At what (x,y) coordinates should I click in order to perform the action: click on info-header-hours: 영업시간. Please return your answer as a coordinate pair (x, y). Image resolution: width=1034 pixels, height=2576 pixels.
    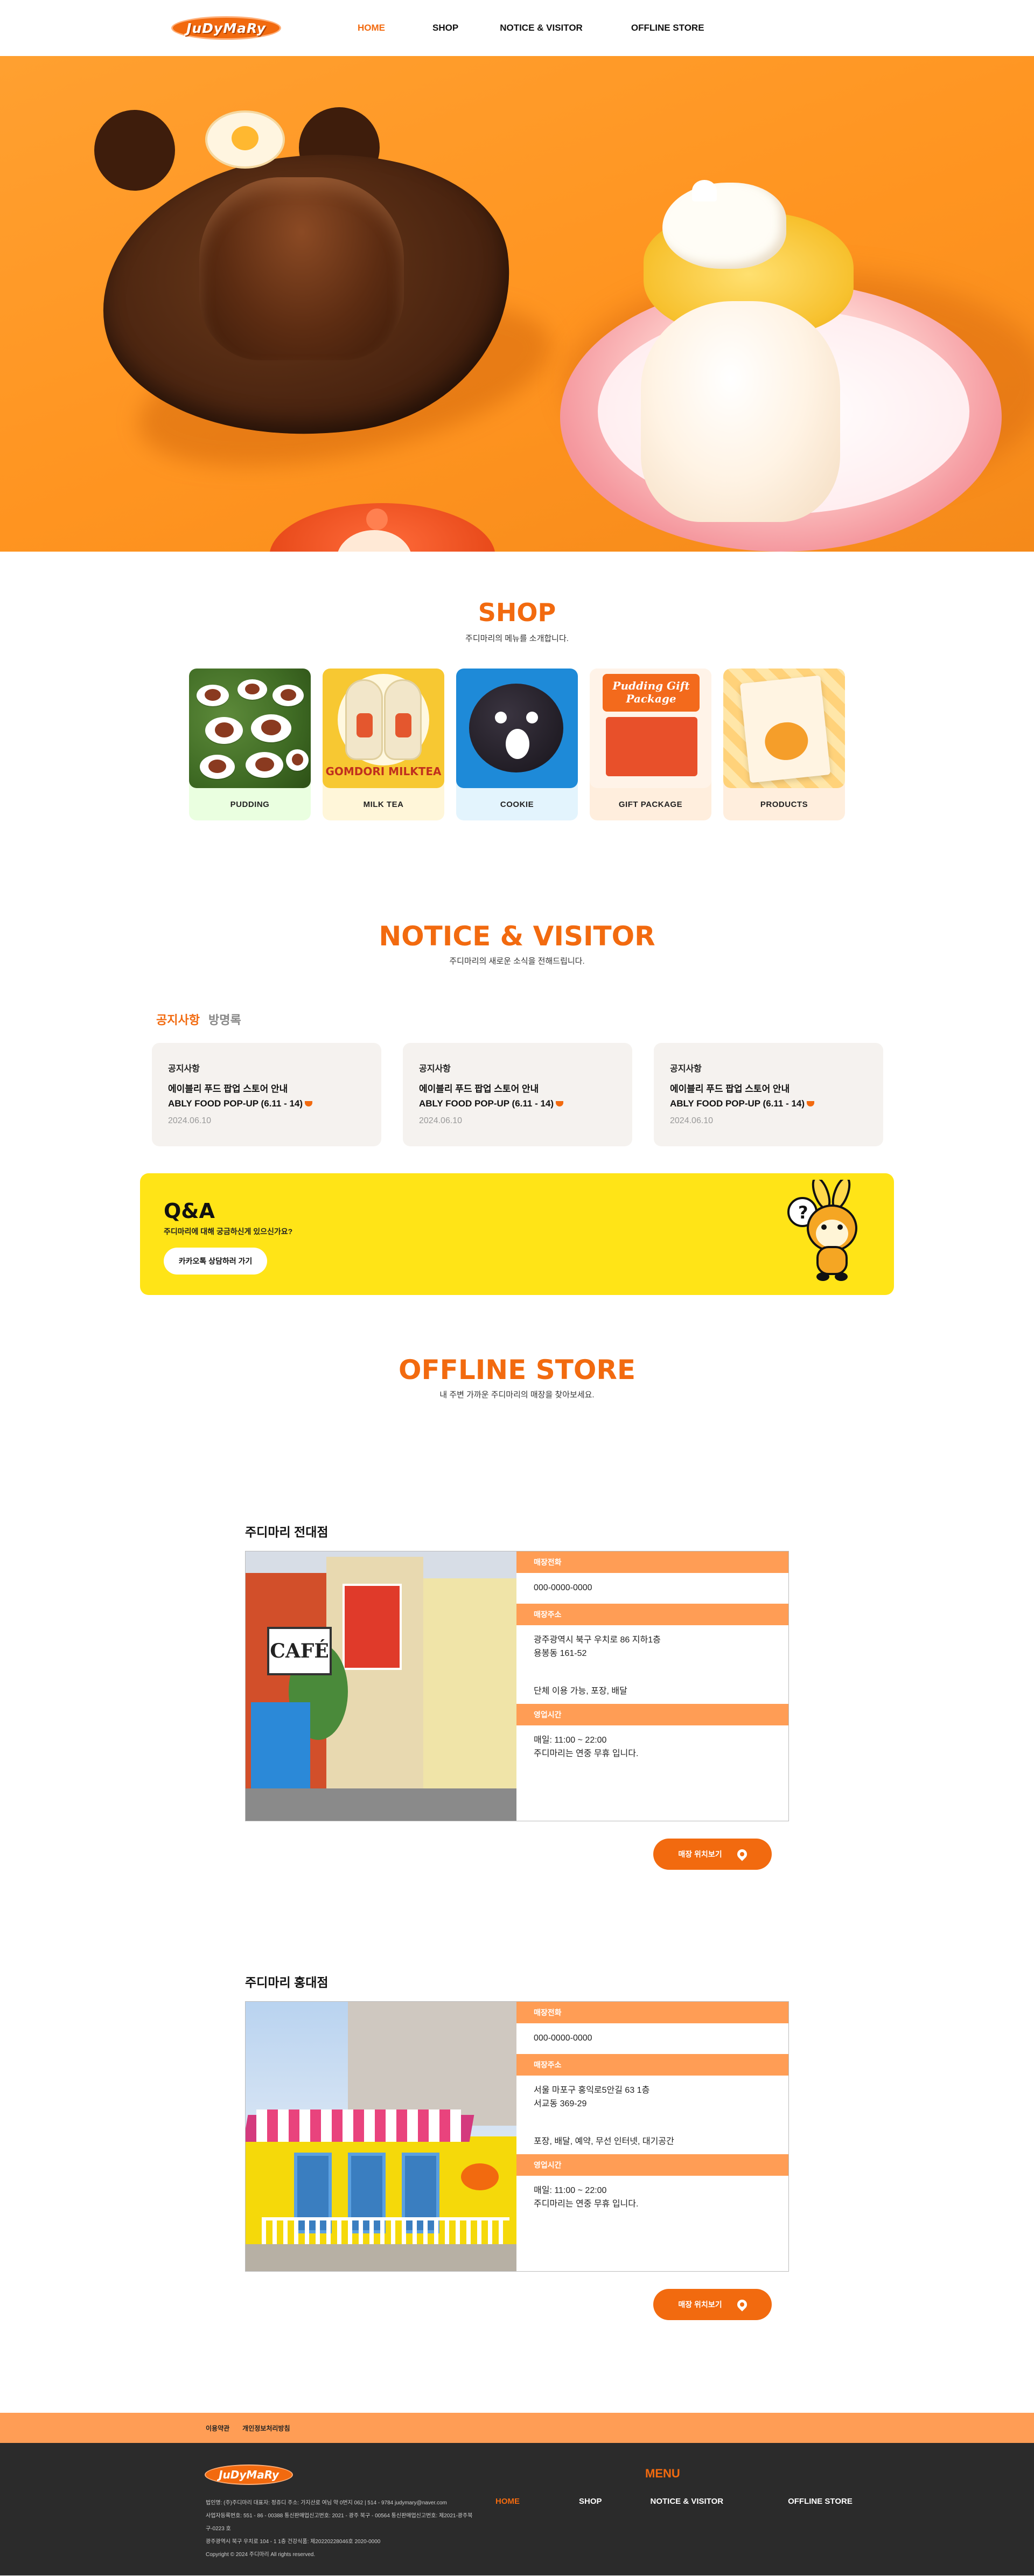
    Looking at the image, I should click on (652, 2165).